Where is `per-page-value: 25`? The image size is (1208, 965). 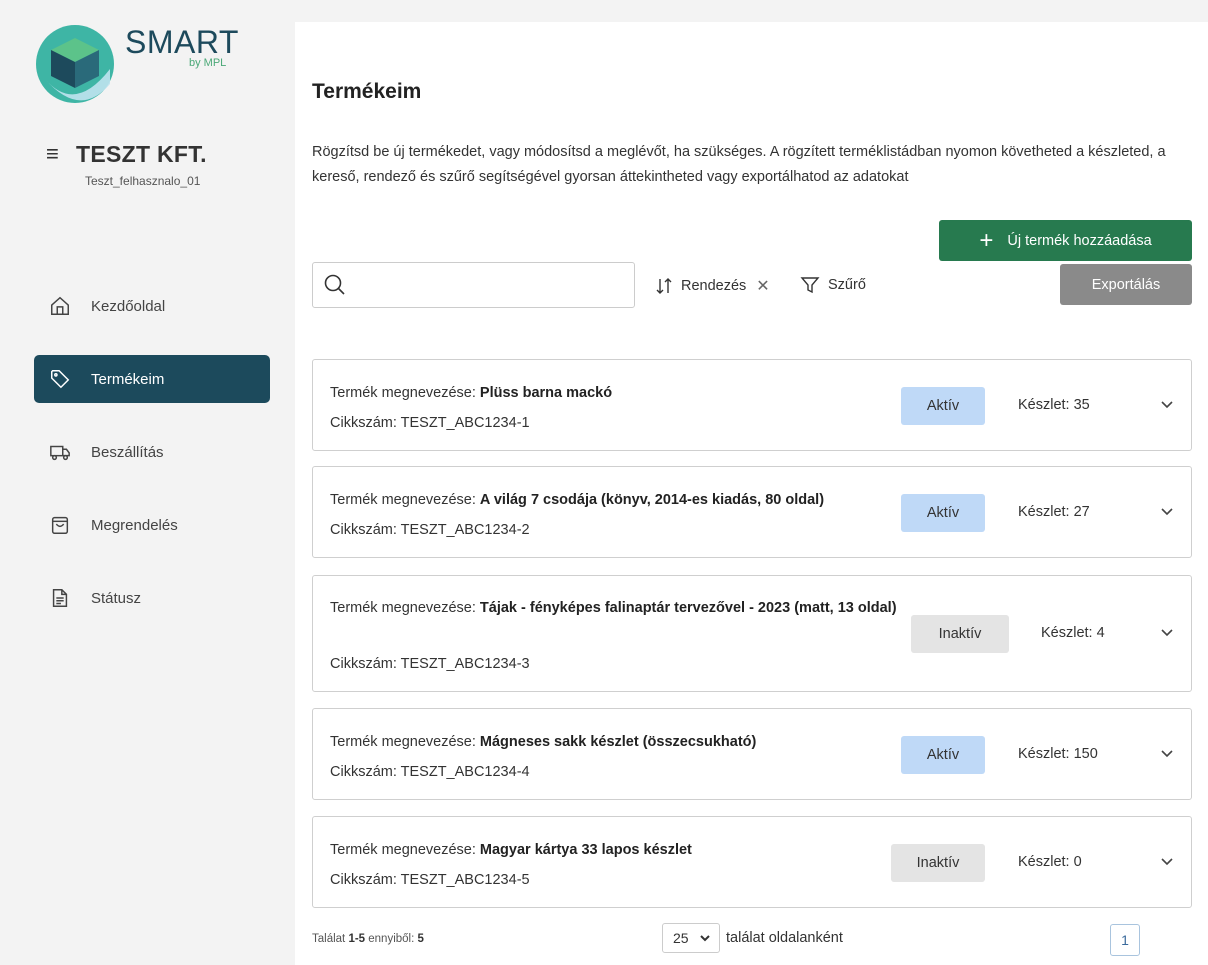 per-page-value: 25 is located at coordinates (681, 938).